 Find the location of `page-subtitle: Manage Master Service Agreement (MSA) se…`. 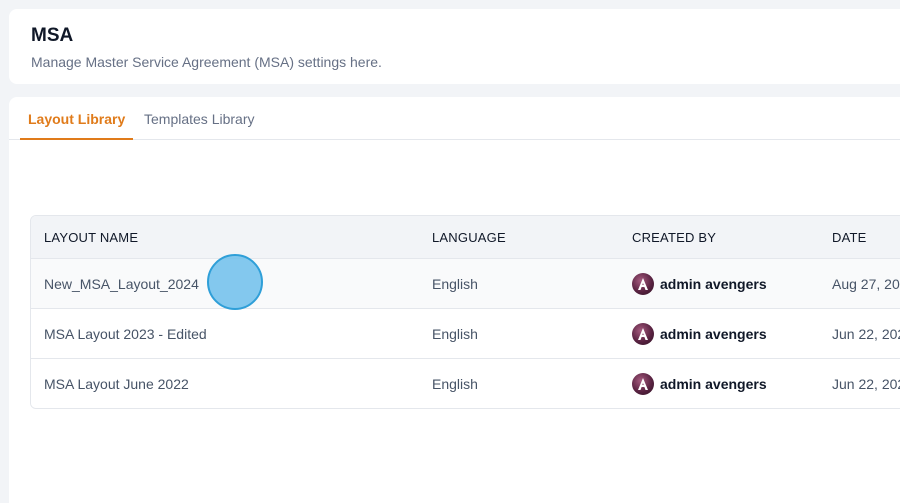

page-subtitle: Manage Master Service Agreement (MSA) se… is located at coordinates (206, 62).